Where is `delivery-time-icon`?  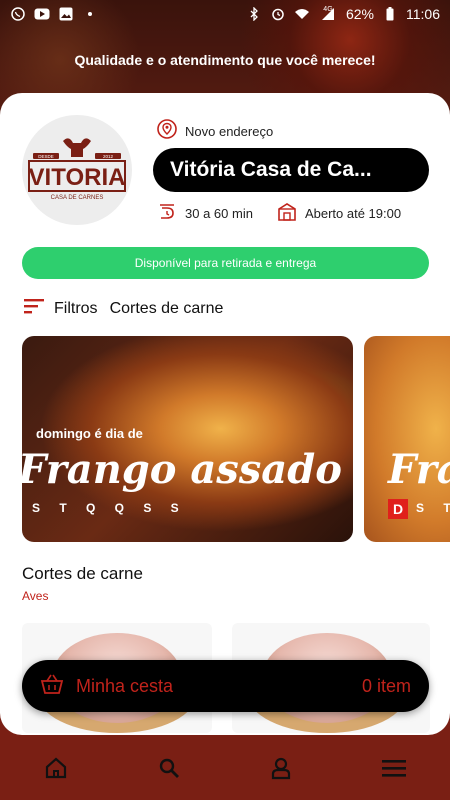
delivery-time-icon is located at coordinates (167, 213).